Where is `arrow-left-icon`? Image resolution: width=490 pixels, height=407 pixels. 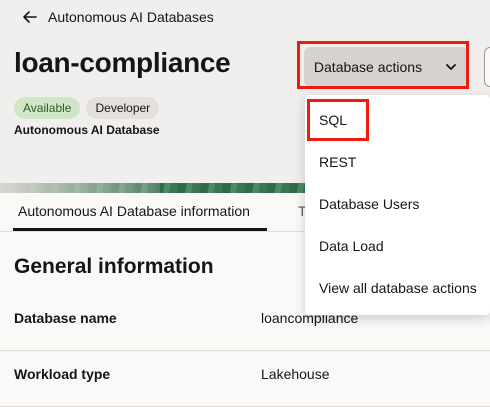 arrow-left-icon is located at coordinates (30, 17).